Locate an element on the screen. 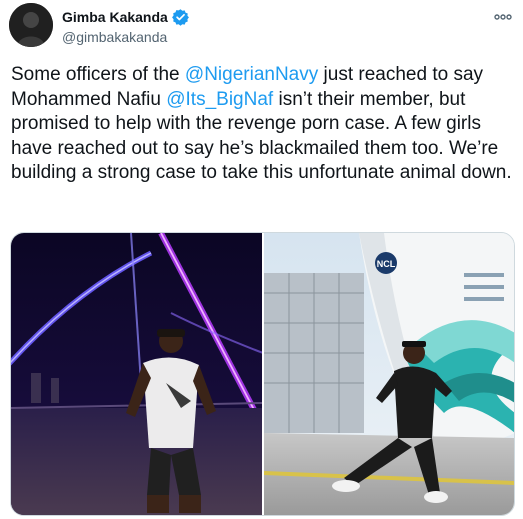 Image resolution: width=523 pixels, height=519 pixels. display-name: Gimba Kakanda is located at coordinates (115, 17).